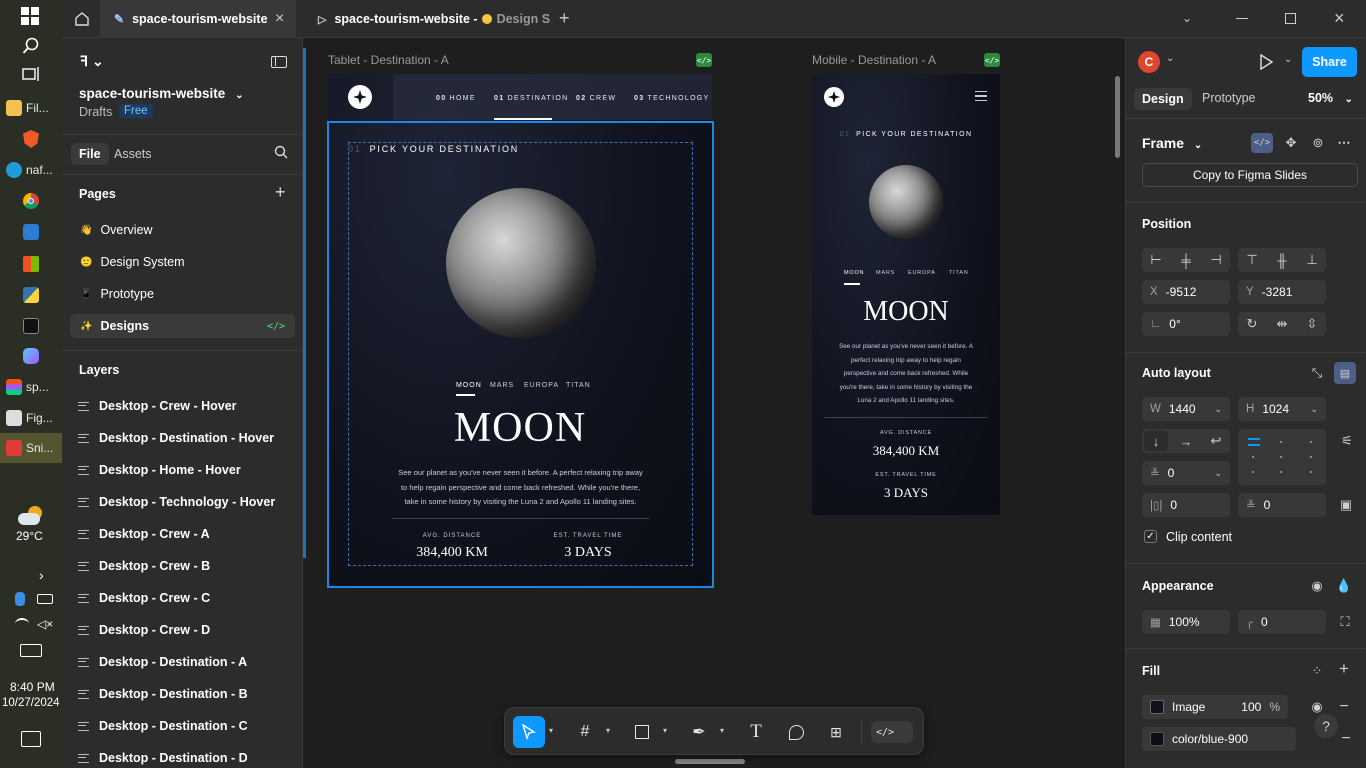  What do you see at coordinates (1186, 622) in the screenshot?
I see `opacity-field: ▦ 100%` at bounding box center [1186, 622].